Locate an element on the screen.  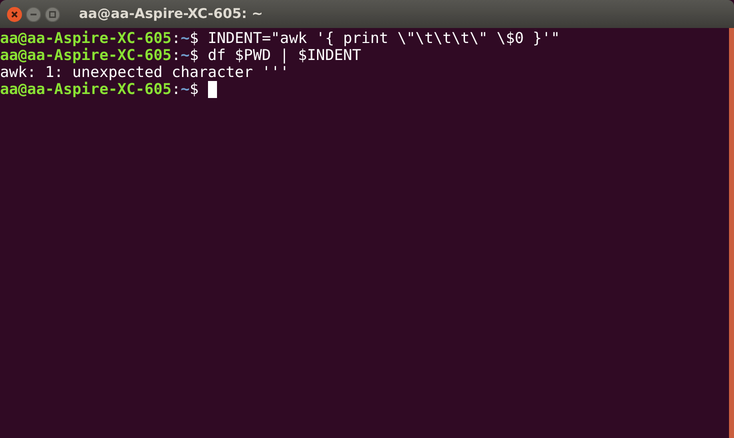
close-icon is located at coordinates (14, 14).